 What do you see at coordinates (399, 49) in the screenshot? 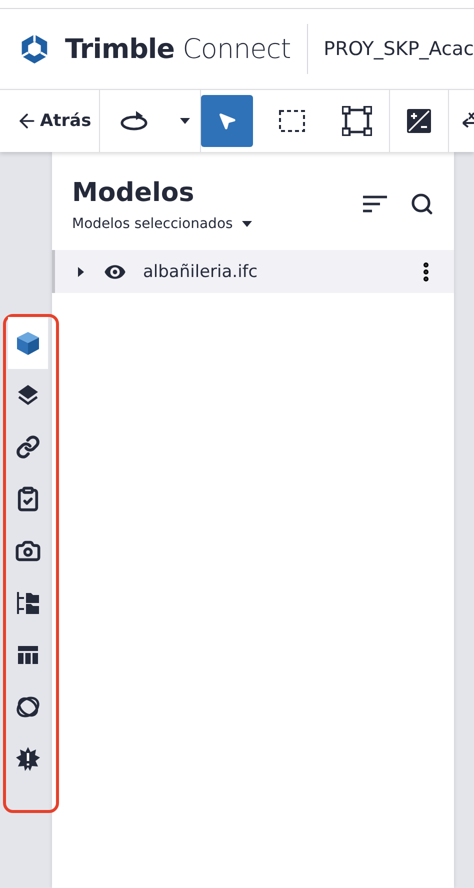
I see `project-name: PROY_SKP_Acac` at bounding box center [399, 49].